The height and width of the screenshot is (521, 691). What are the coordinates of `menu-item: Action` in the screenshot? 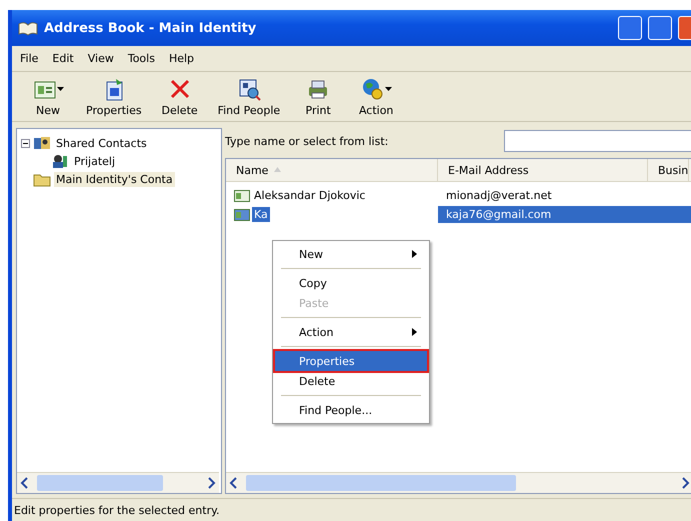 It's located at (351, 332).